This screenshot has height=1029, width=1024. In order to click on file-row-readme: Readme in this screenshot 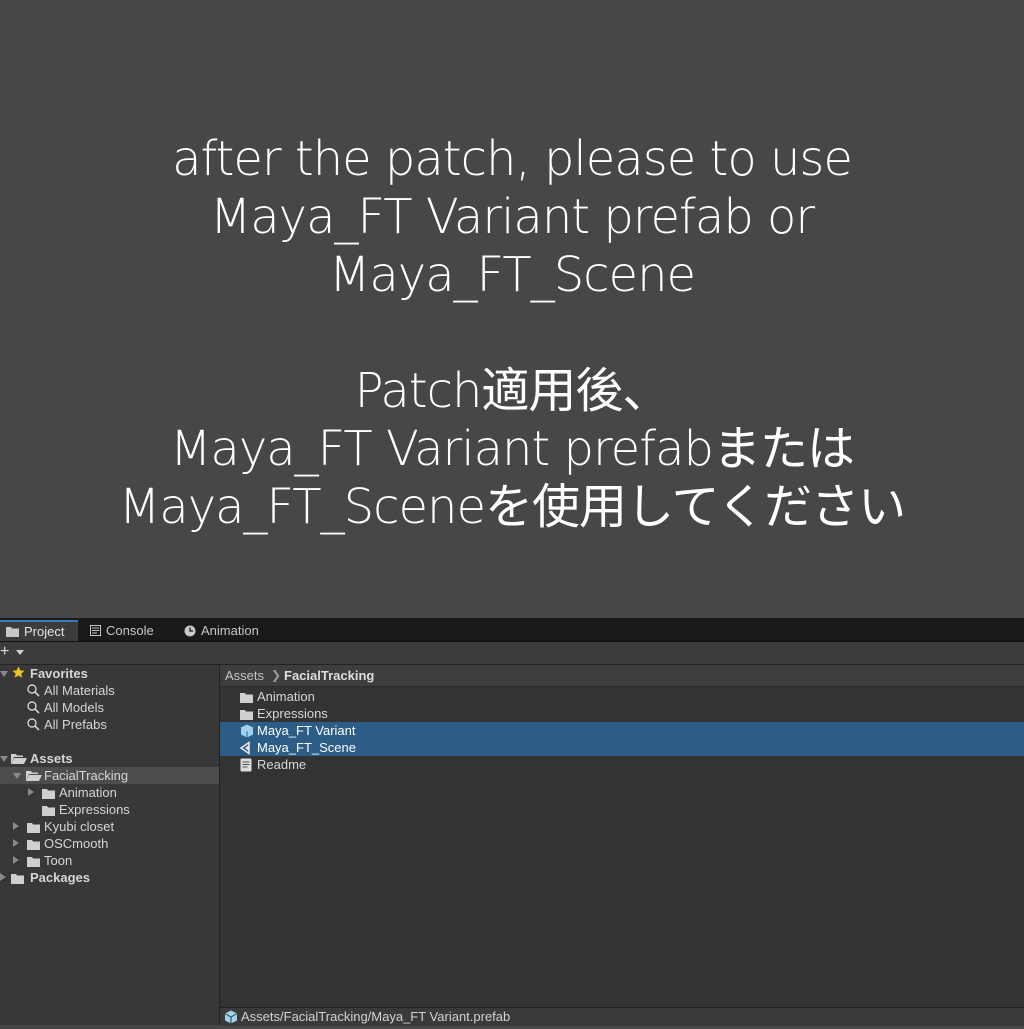, I will do `click(622, 764)`.